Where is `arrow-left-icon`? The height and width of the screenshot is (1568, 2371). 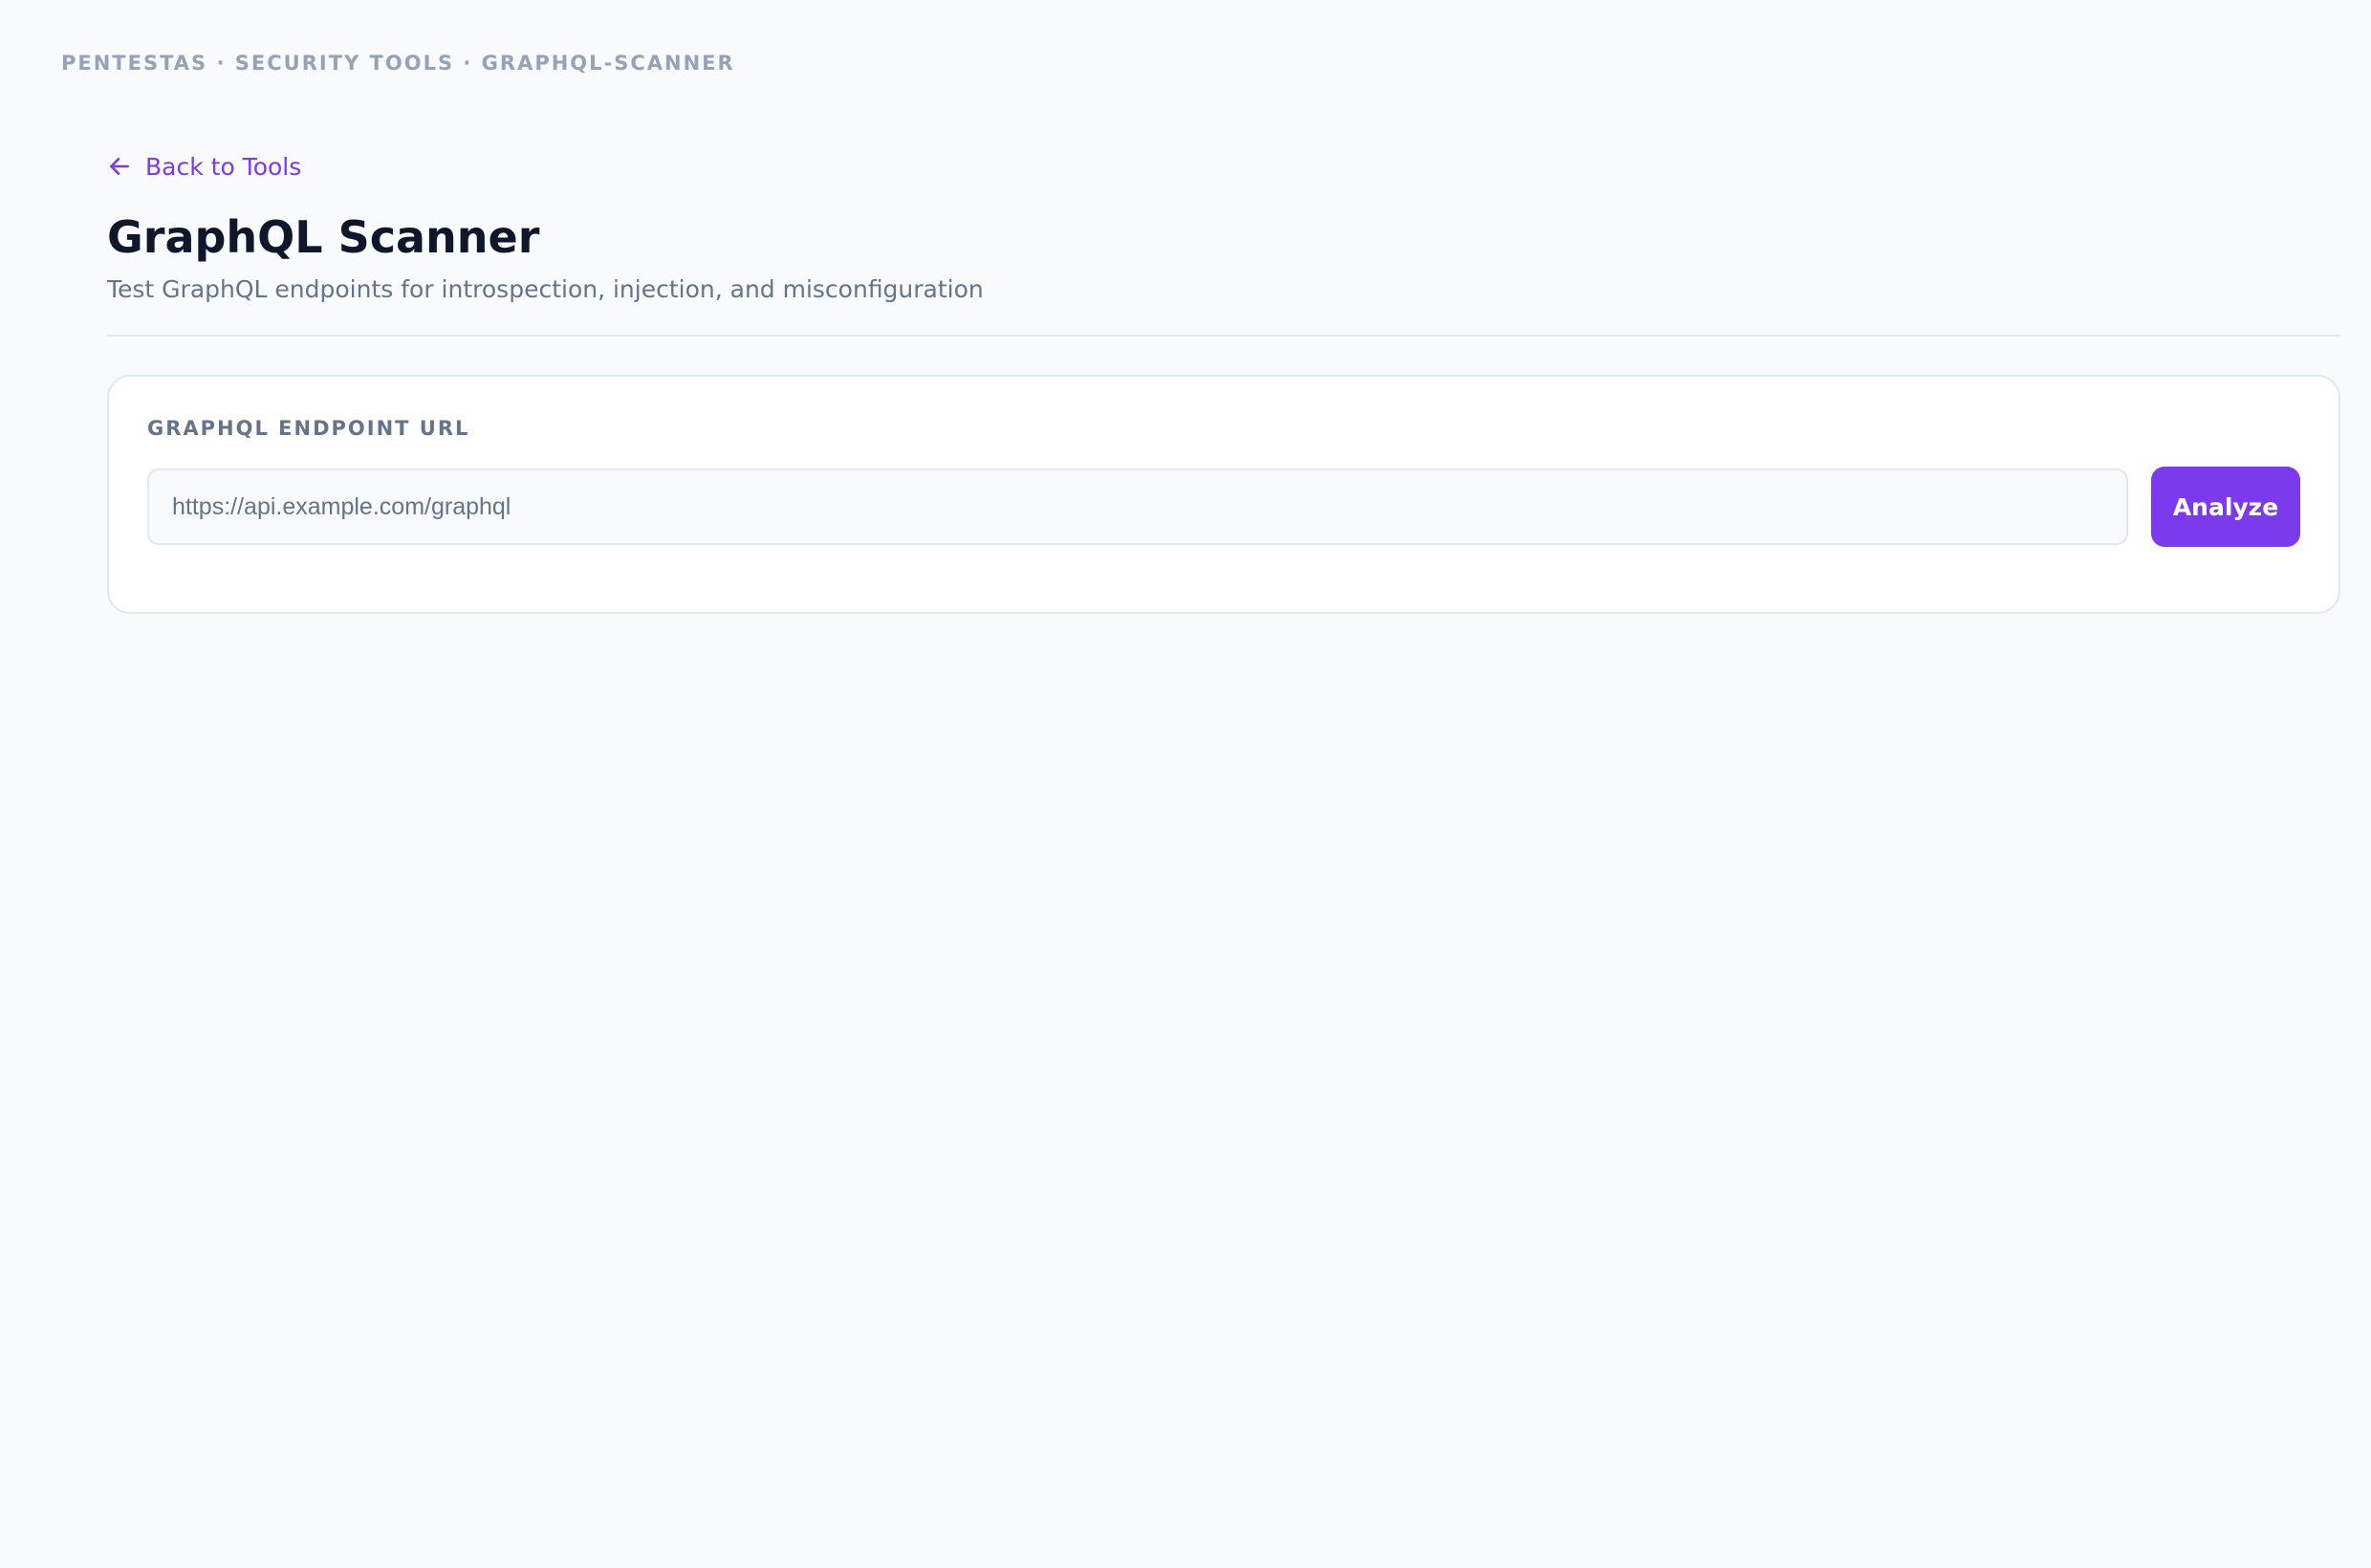
arrow-left-icon is located at coordinates (119, 166).